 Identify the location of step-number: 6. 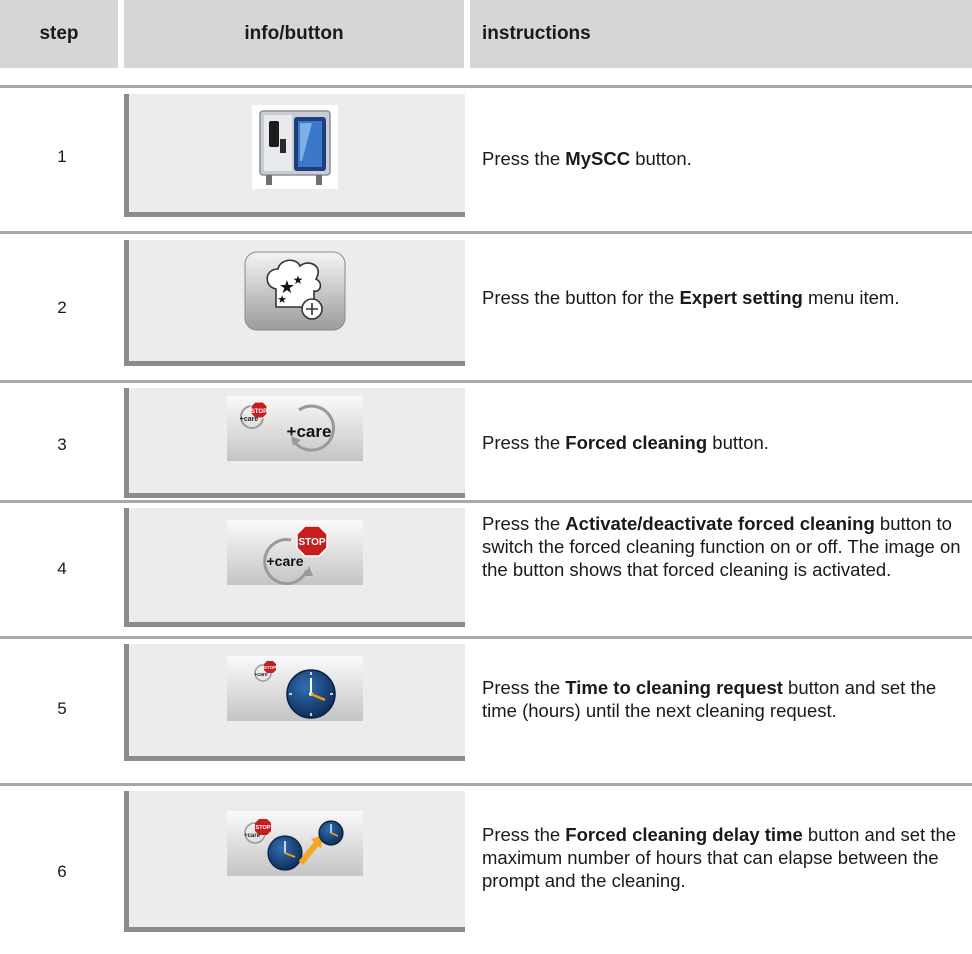
(62, 871).